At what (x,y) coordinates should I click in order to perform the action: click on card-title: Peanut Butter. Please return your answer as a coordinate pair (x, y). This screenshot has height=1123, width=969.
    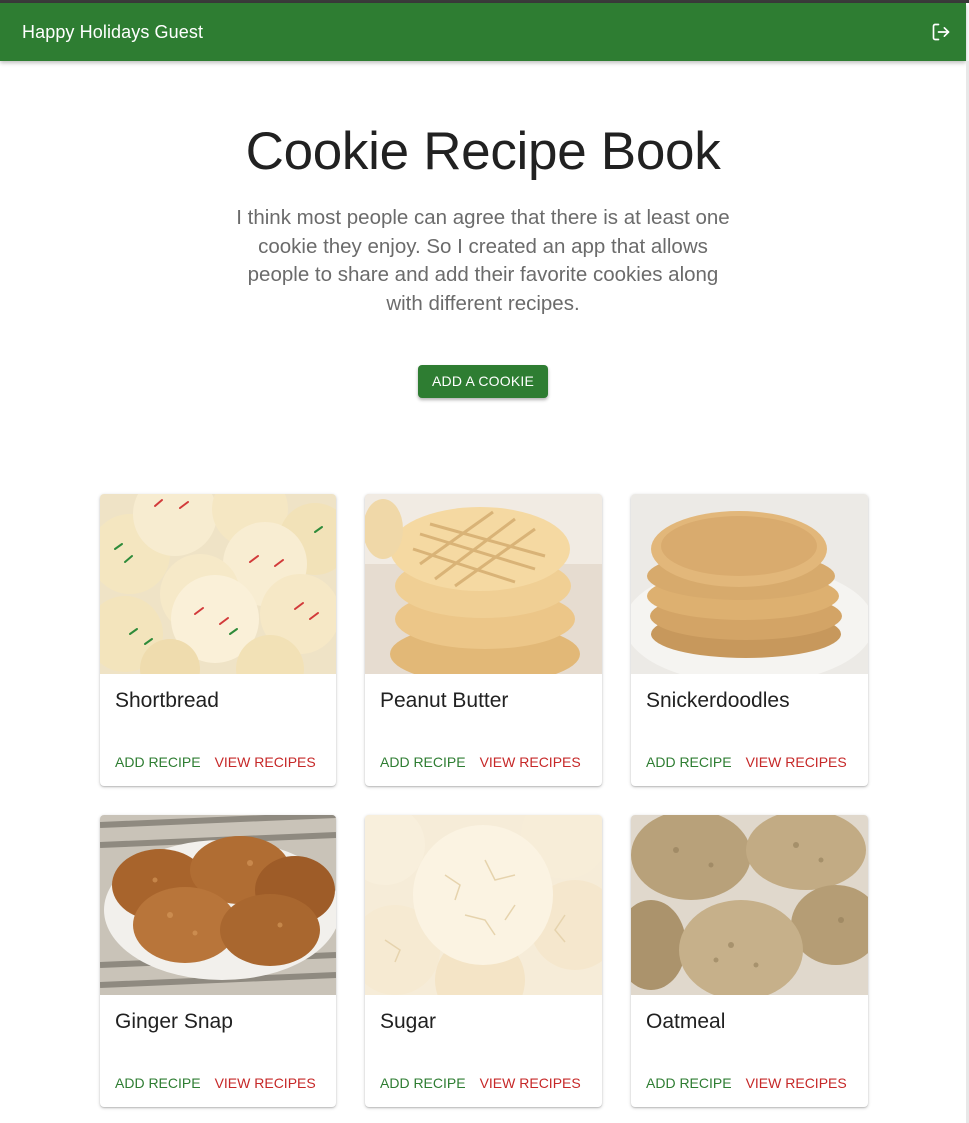
    Looking at the image, I should click on (444, 700).